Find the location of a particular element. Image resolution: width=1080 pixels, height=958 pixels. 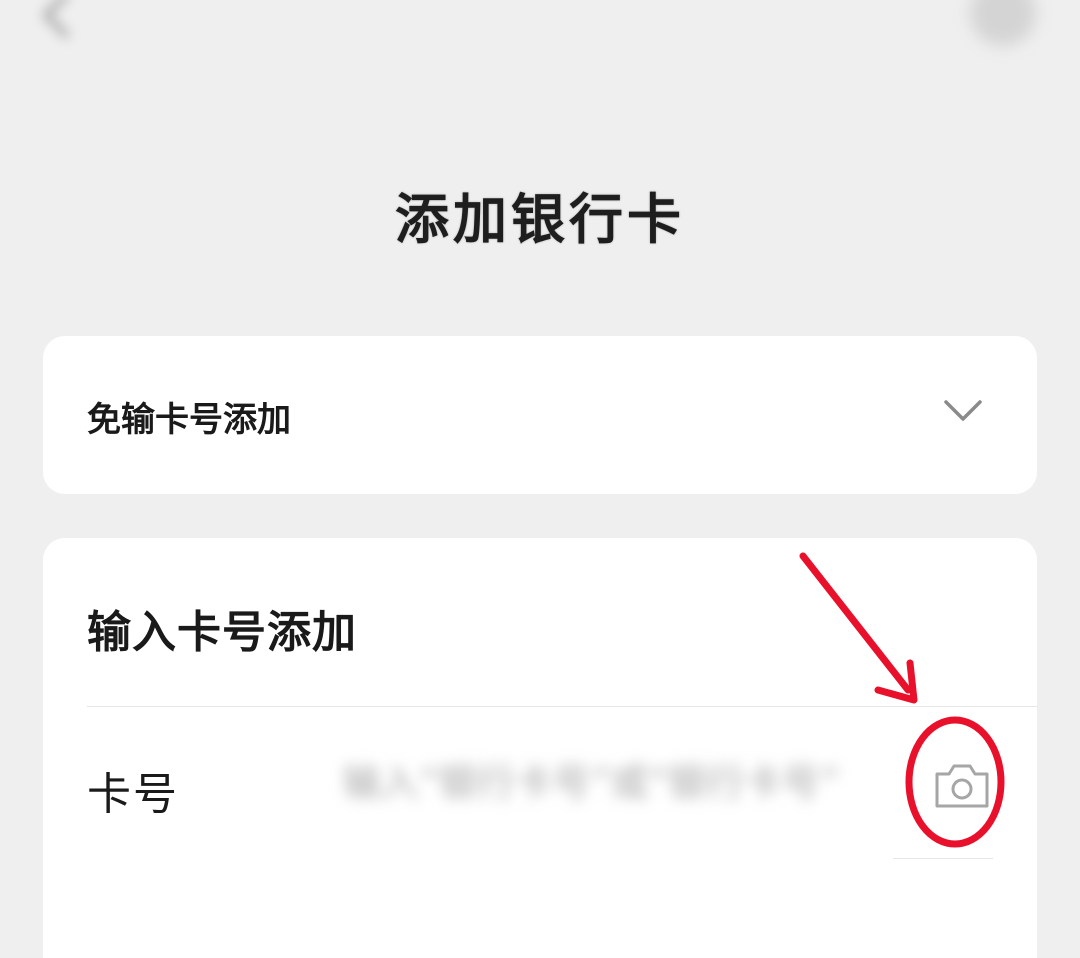

card-number-field-wrapper is located at coordinates (593, 783).